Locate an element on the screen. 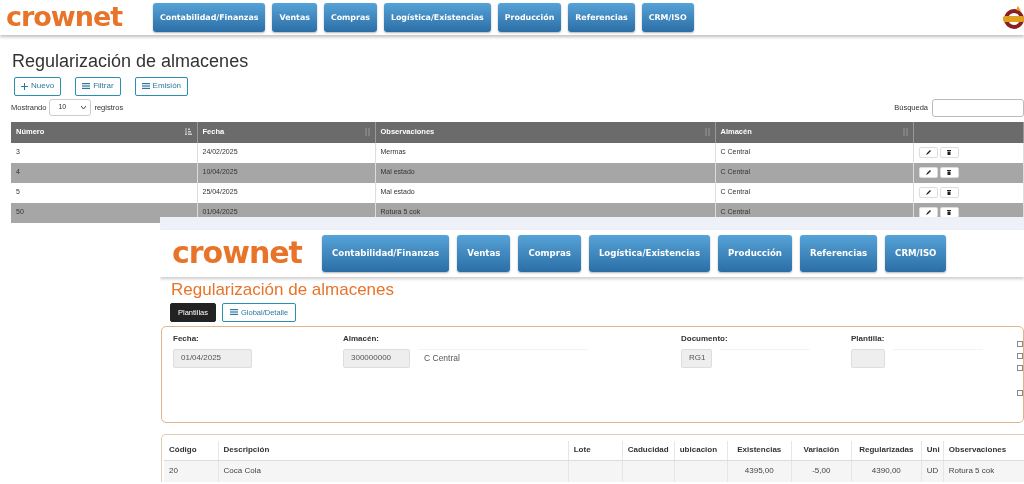 The image size is (1024, 484). column-header: ubicacion is located at coordinates (698, 450).